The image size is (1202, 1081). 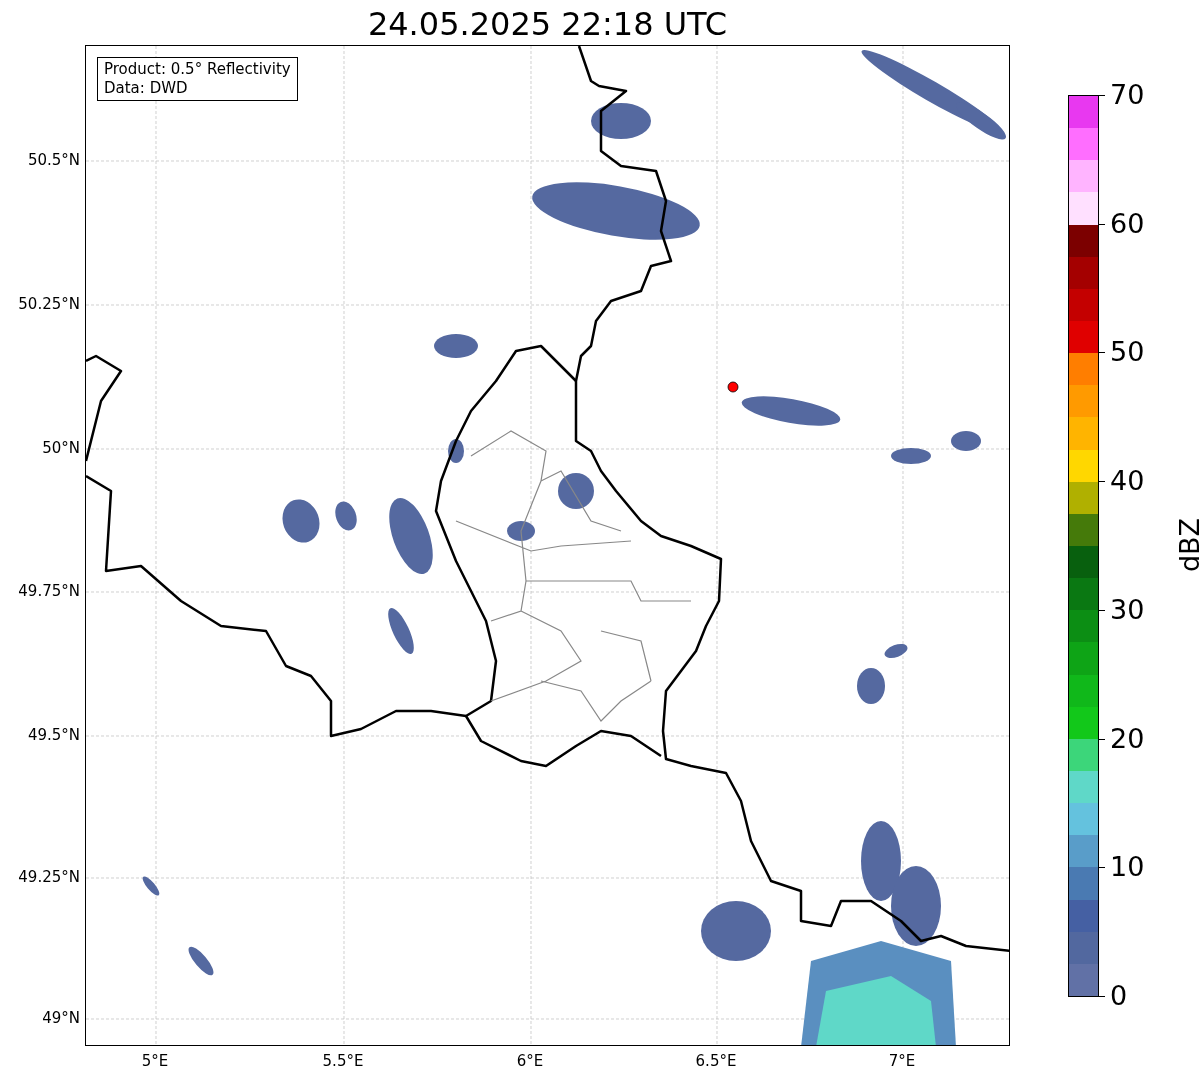 I want to click on axis-tick-label: 6.5°E, so click(x=716, y=1061).